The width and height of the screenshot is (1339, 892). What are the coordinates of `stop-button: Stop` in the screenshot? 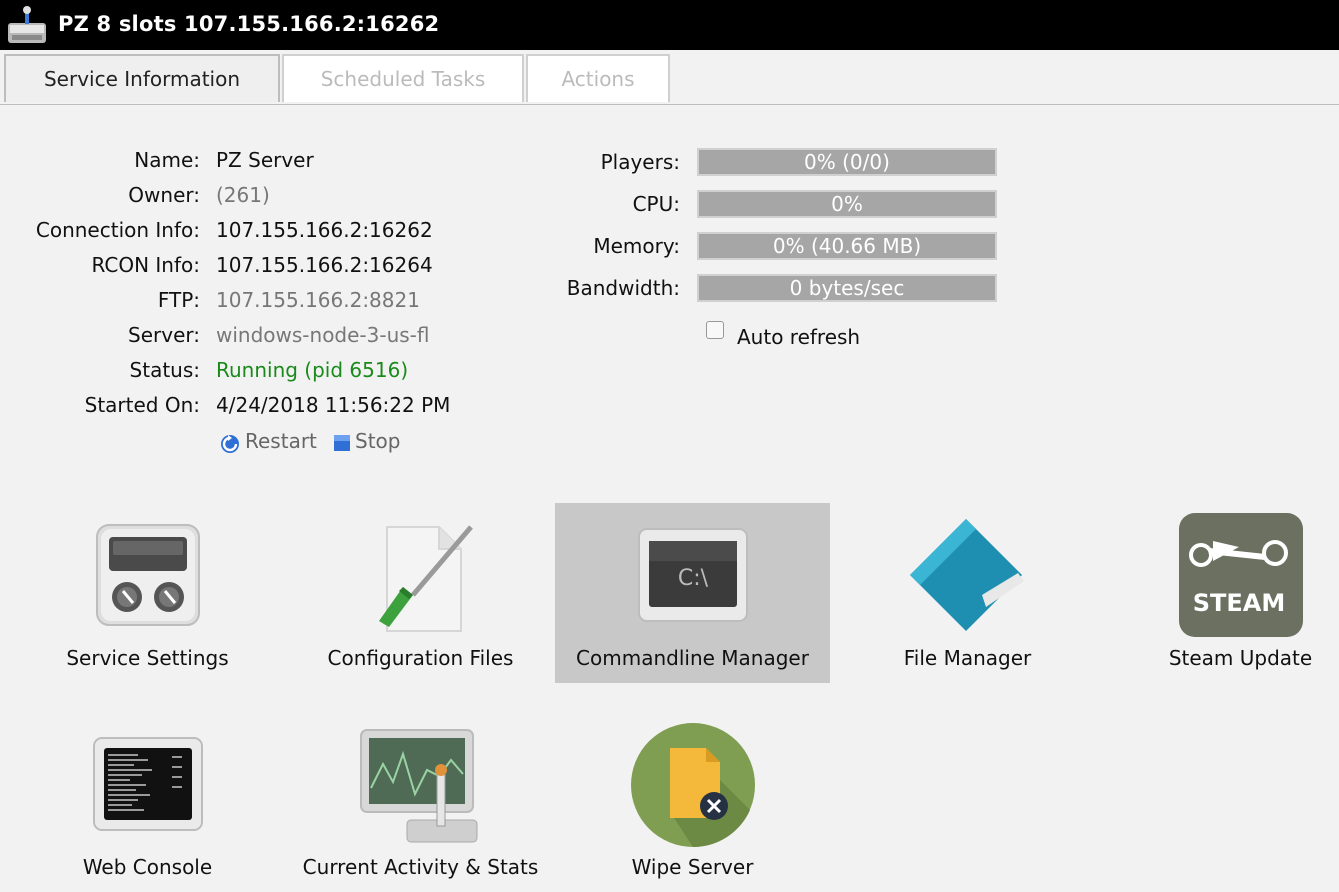 It's located at (366, 441).